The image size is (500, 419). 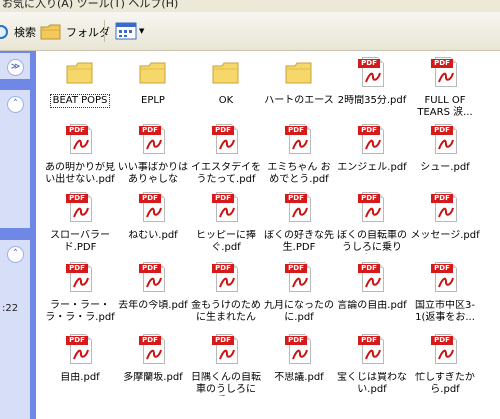 I want to click on file-item: PDF イエスタデイをうたって.pdf, so click(x=226, y=154).